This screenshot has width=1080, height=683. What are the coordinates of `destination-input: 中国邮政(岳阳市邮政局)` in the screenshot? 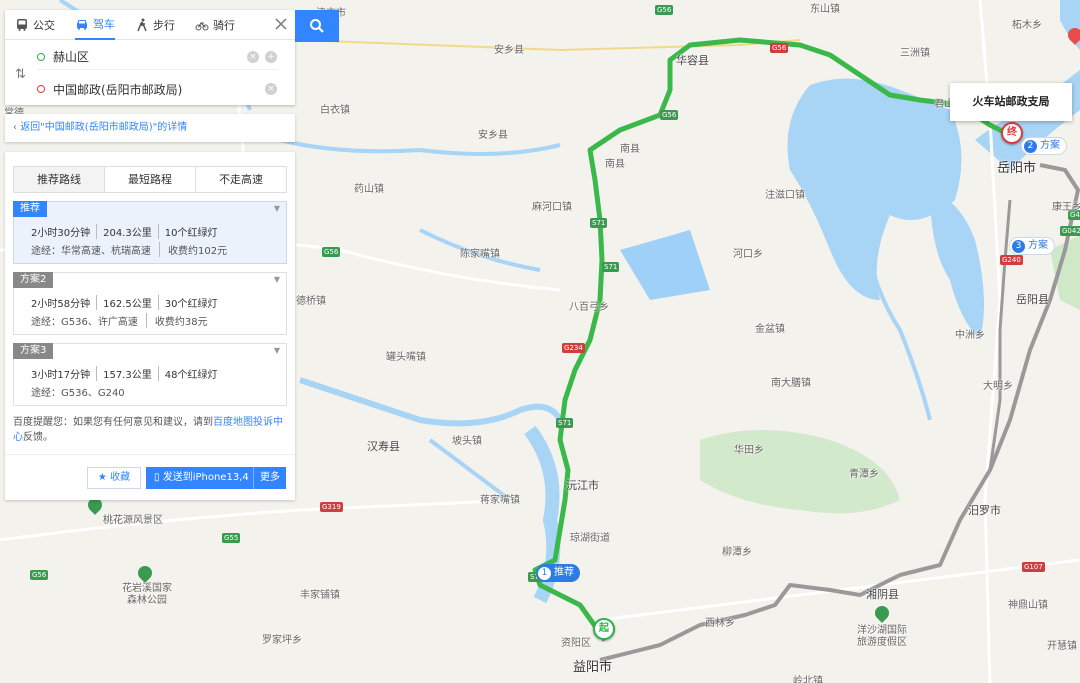 It's located at (156, 89).